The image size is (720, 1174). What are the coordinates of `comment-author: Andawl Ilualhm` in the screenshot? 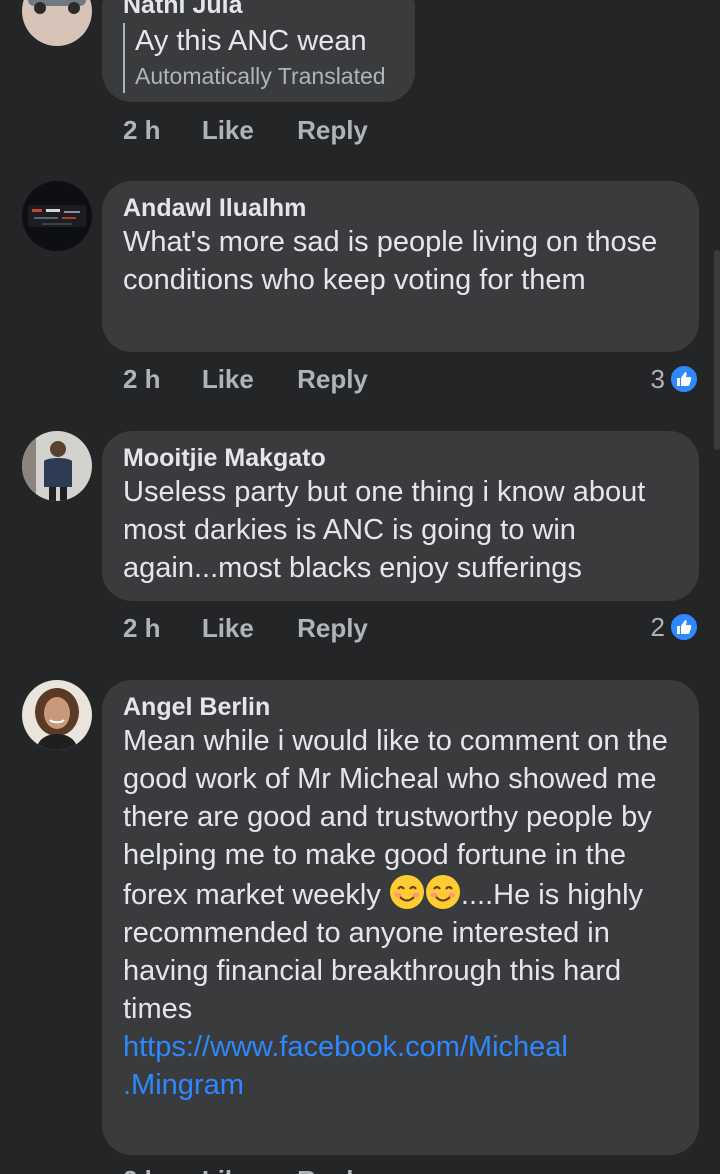 It's located at (401, 208).